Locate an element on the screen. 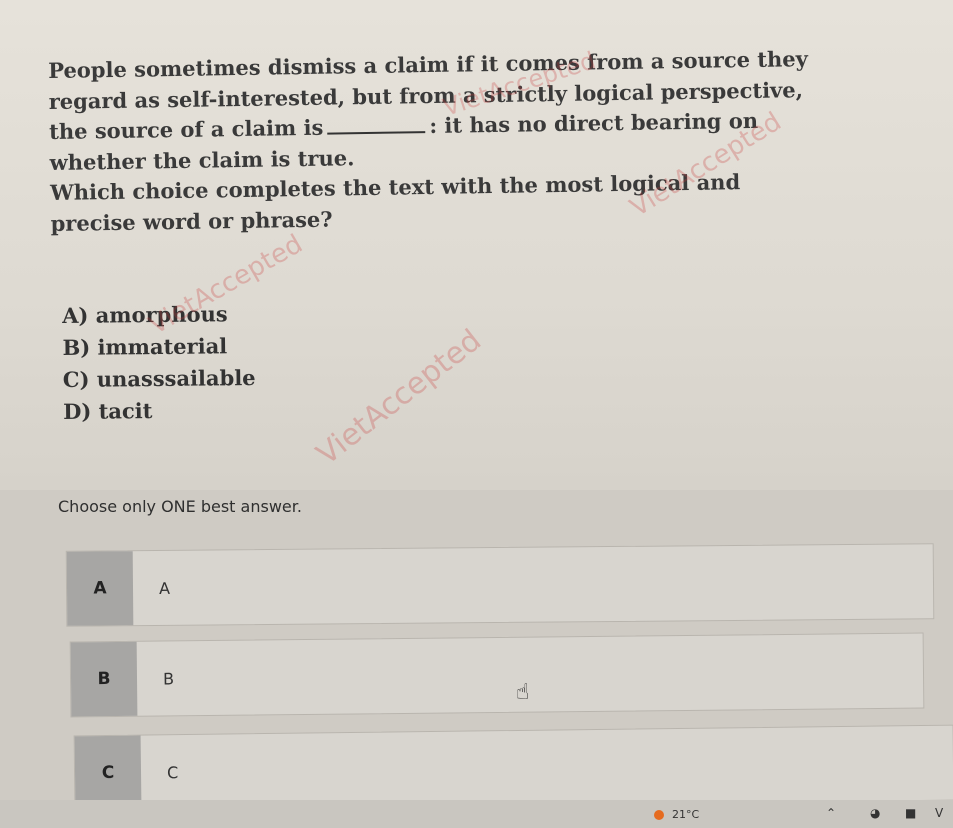 The height and width of the screenshot is (828, 953). option-label: C is located at coordinates (172, 772).